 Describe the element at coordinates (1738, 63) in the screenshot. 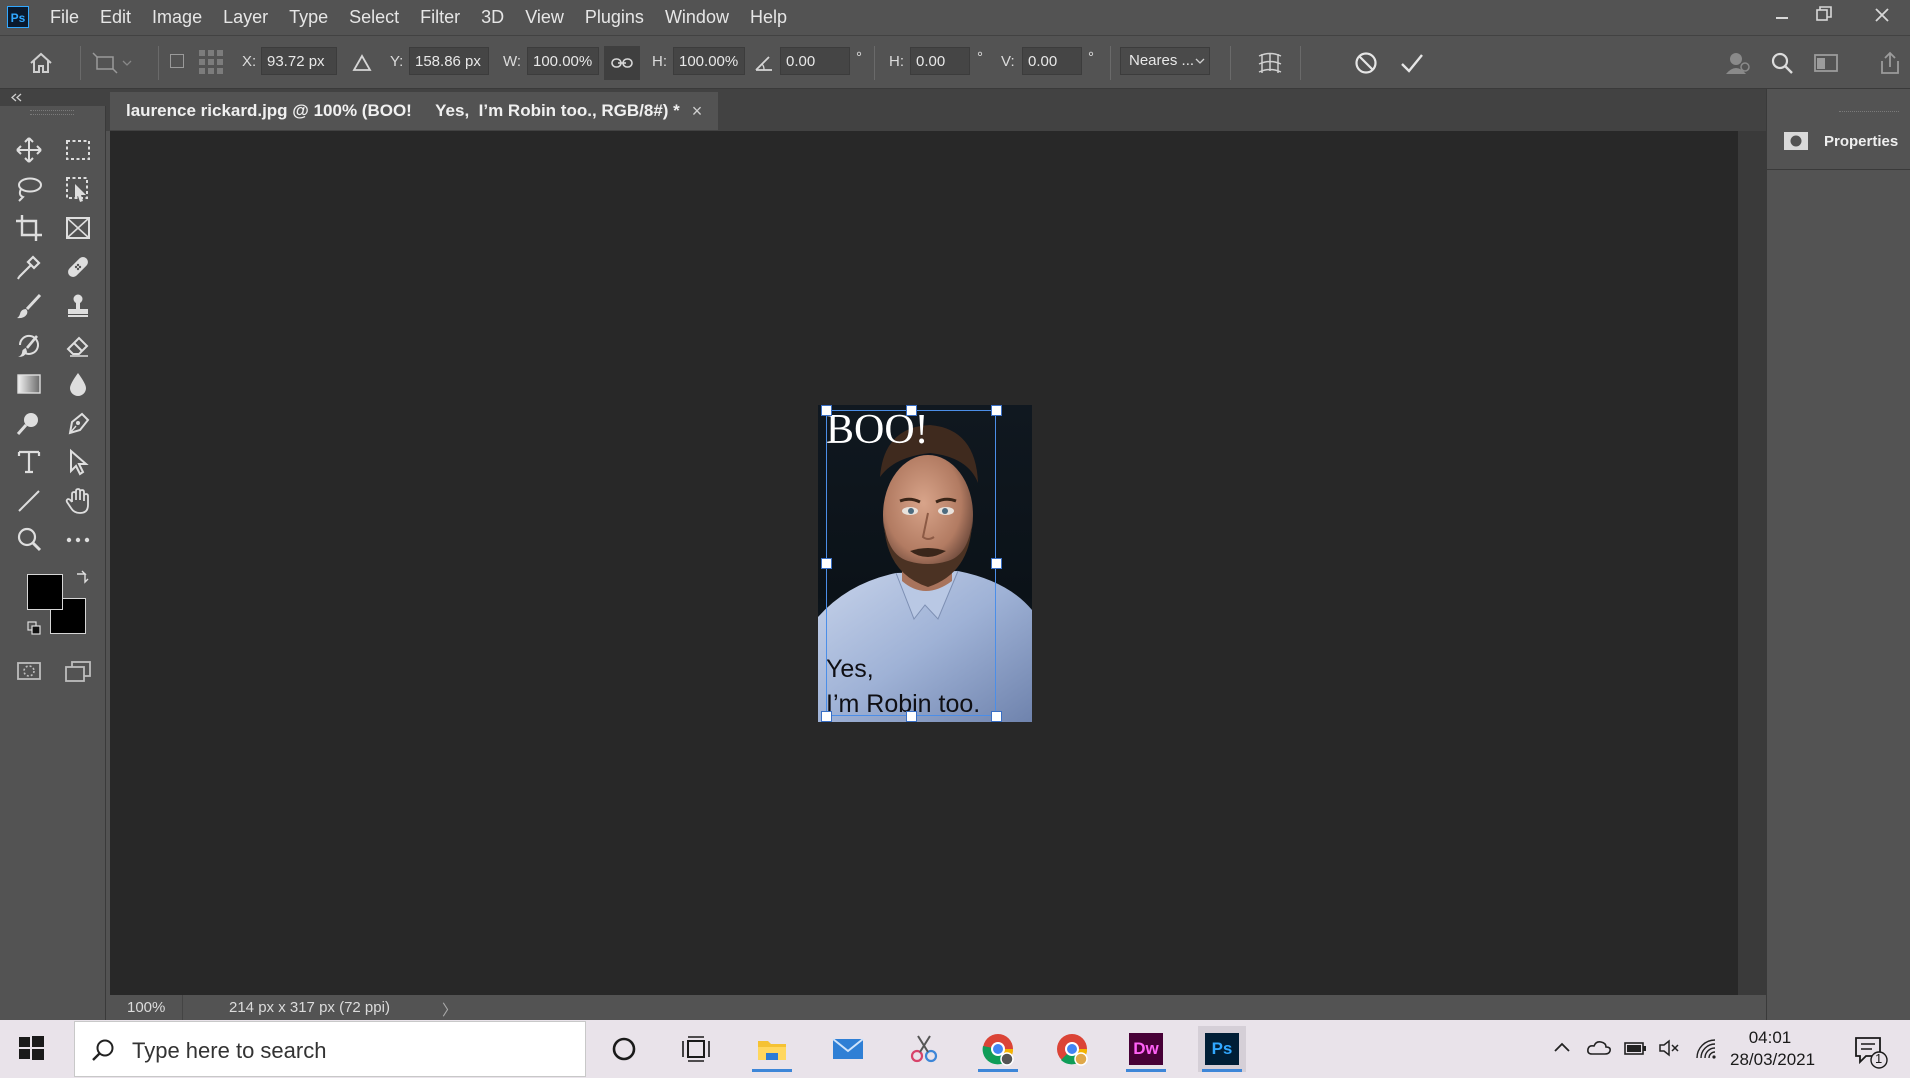

I see `user-account-button` at that location.